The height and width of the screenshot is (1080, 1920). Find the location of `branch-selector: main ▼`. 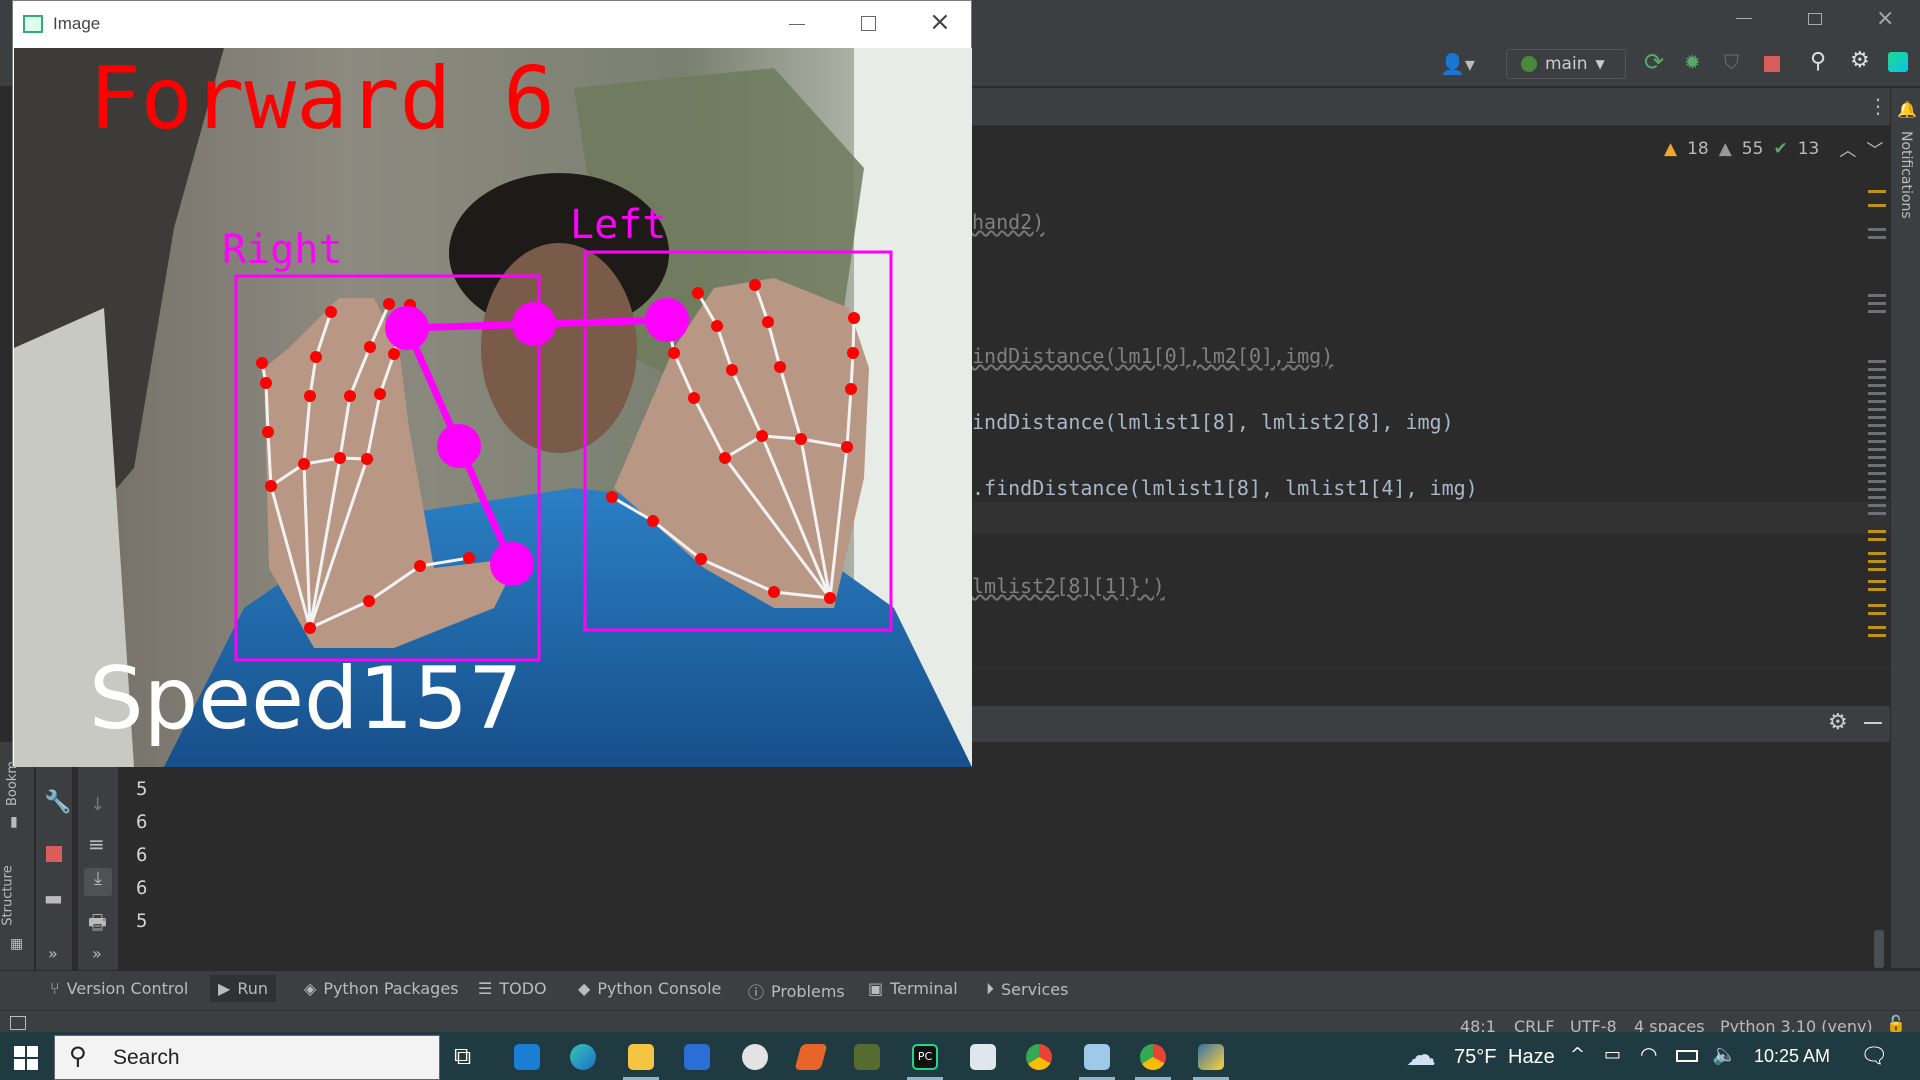

branch-selector: main ▼ is located at coordinates (1566, 64).